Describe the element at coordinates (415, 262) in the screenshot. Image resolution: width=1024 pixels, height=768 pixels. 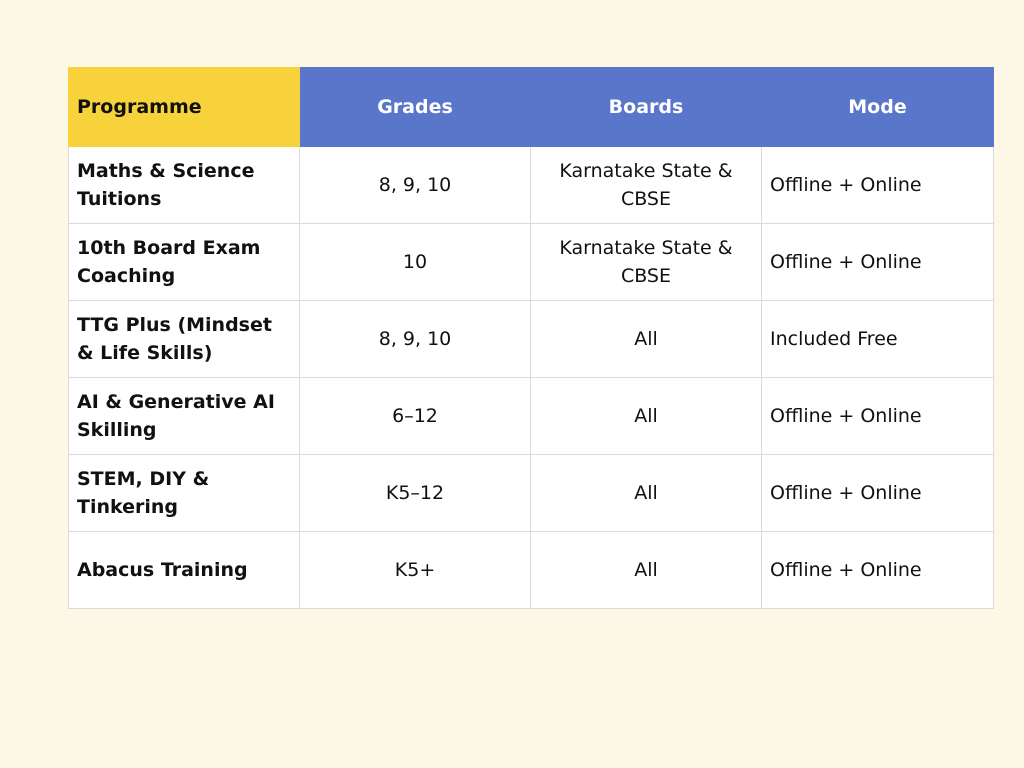
I see `grades-cell: 10` at that location.